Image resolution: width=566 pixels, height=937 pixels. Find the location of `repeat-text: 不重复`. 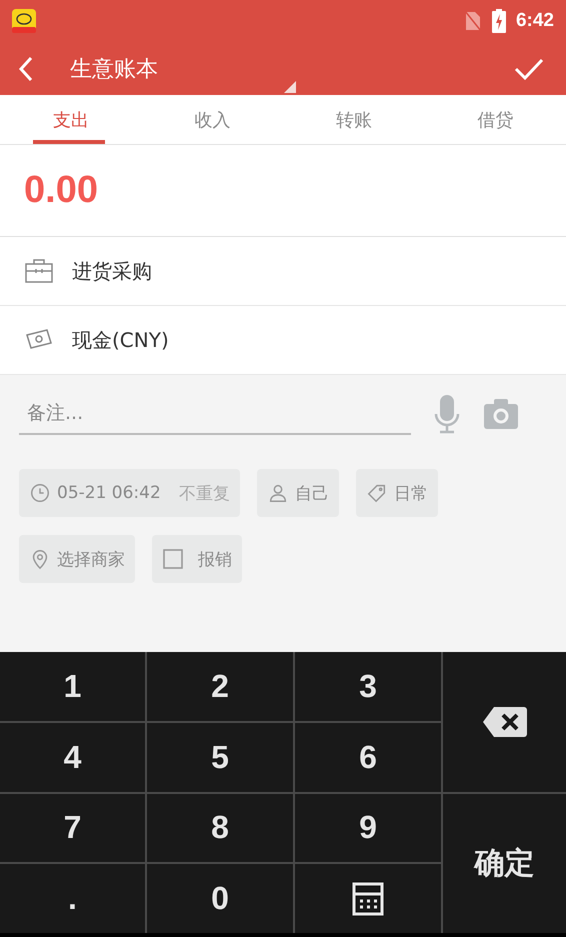

repeat-text: 不重复 is located at coordinates (204, 493).